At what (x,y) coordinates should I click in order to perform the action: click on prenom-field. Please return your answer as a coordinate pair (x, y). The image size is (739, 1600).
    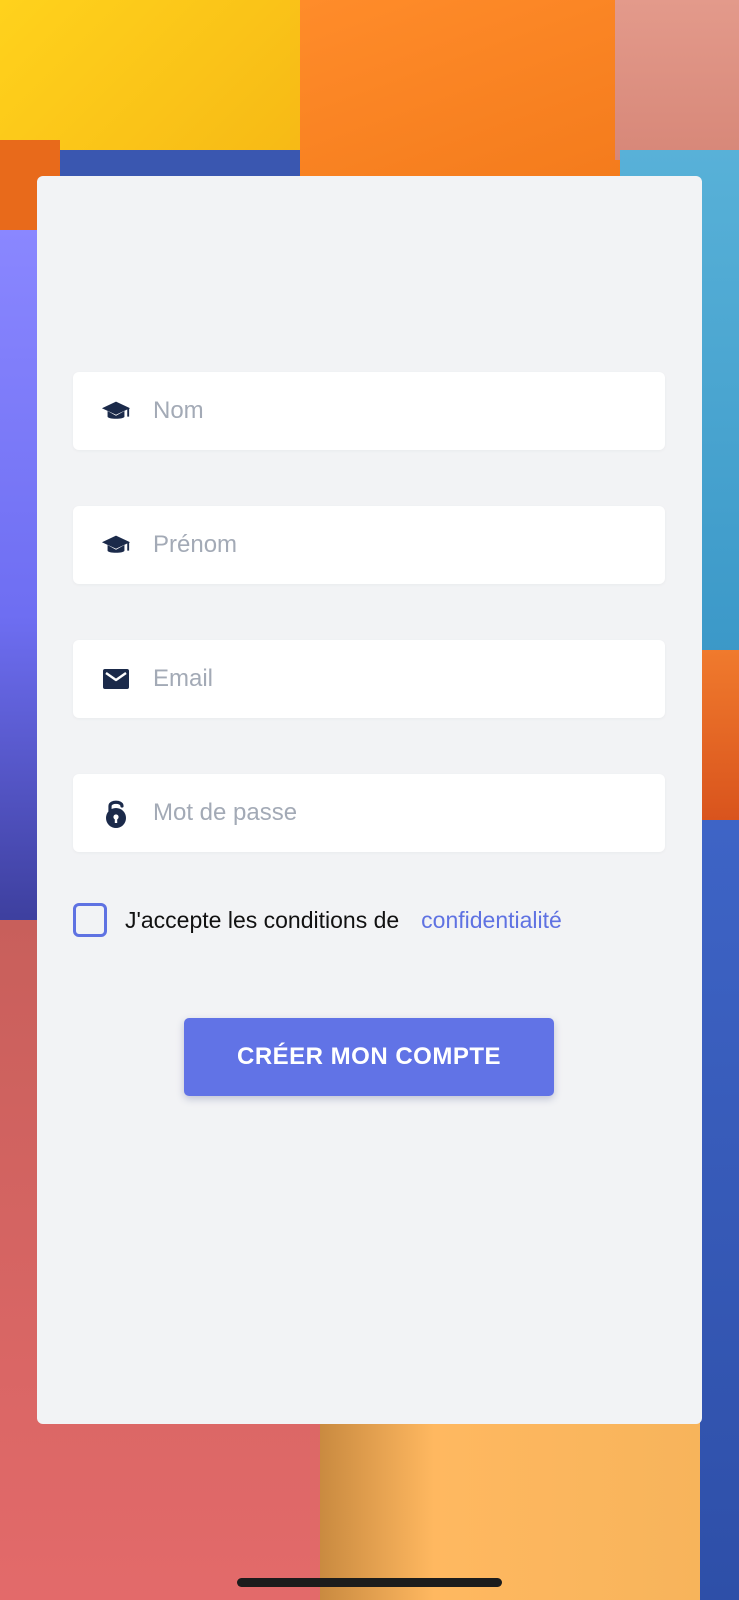
    Looking at the image, I should click on (369, 545).